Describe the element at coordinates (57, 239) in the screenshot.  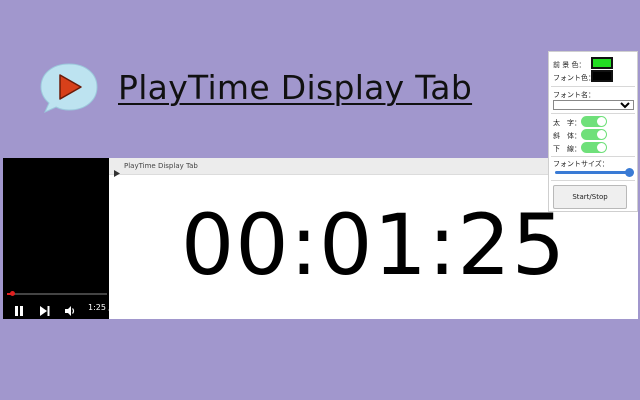
I see `video-player: 1:25 /` at that location.